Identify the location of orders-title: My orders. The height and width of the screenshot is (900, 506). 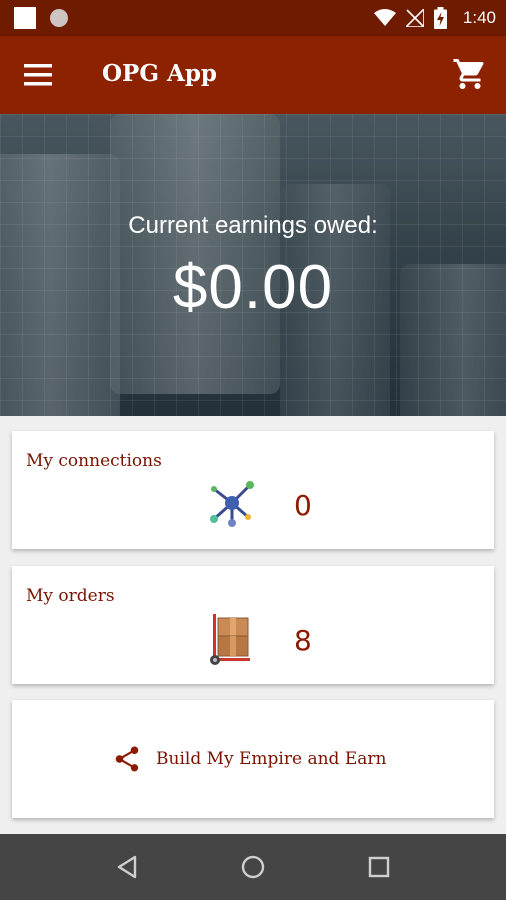
(70, 596).